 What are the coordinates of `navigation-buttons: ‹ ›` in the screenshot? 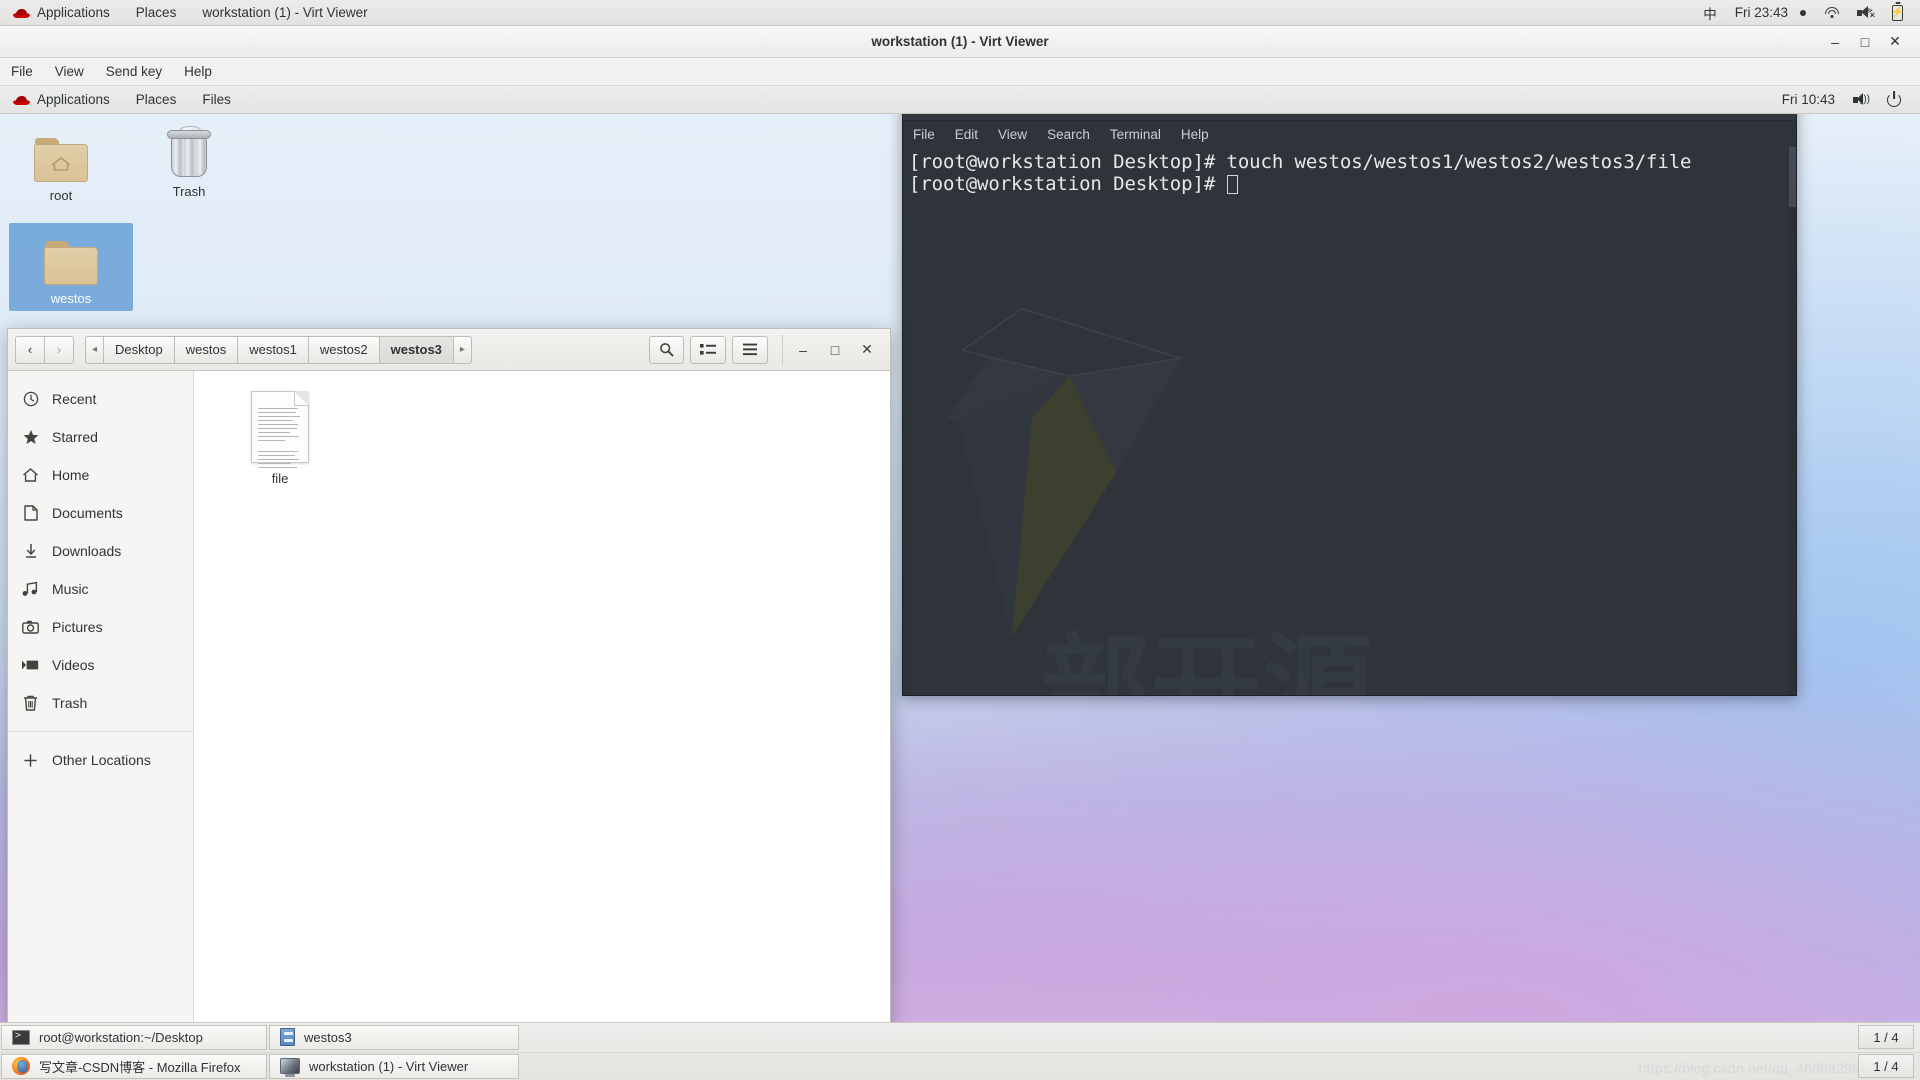 It's located at (44, 349).